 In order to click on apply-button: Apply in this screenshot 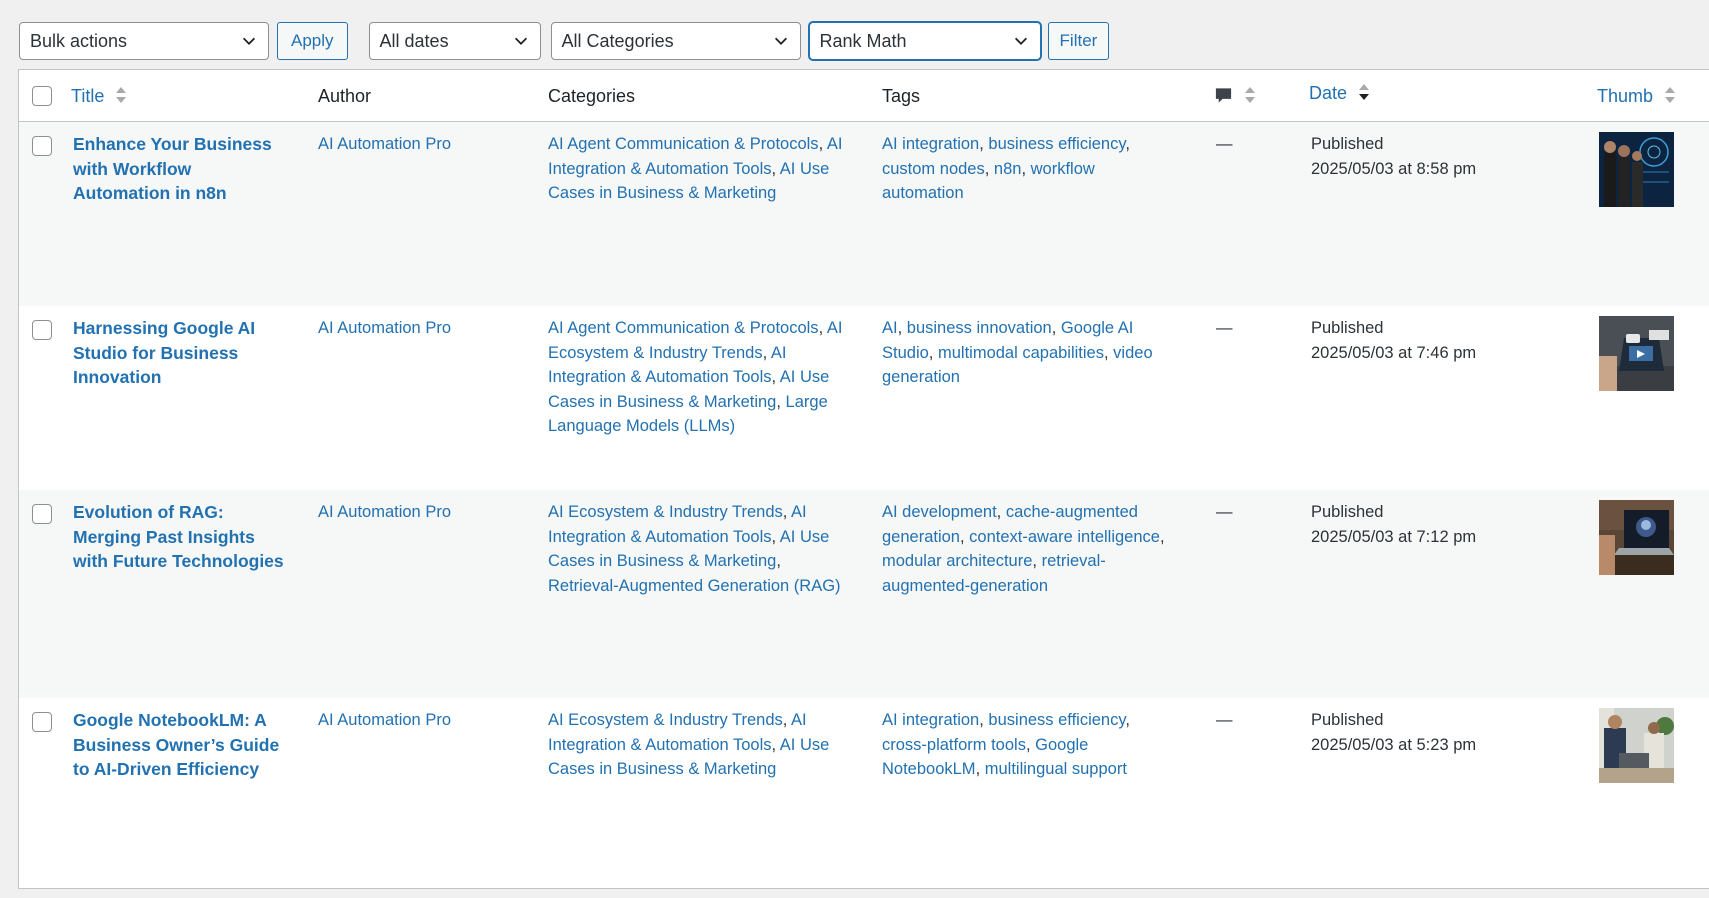, I will do `click(312, 41)`.